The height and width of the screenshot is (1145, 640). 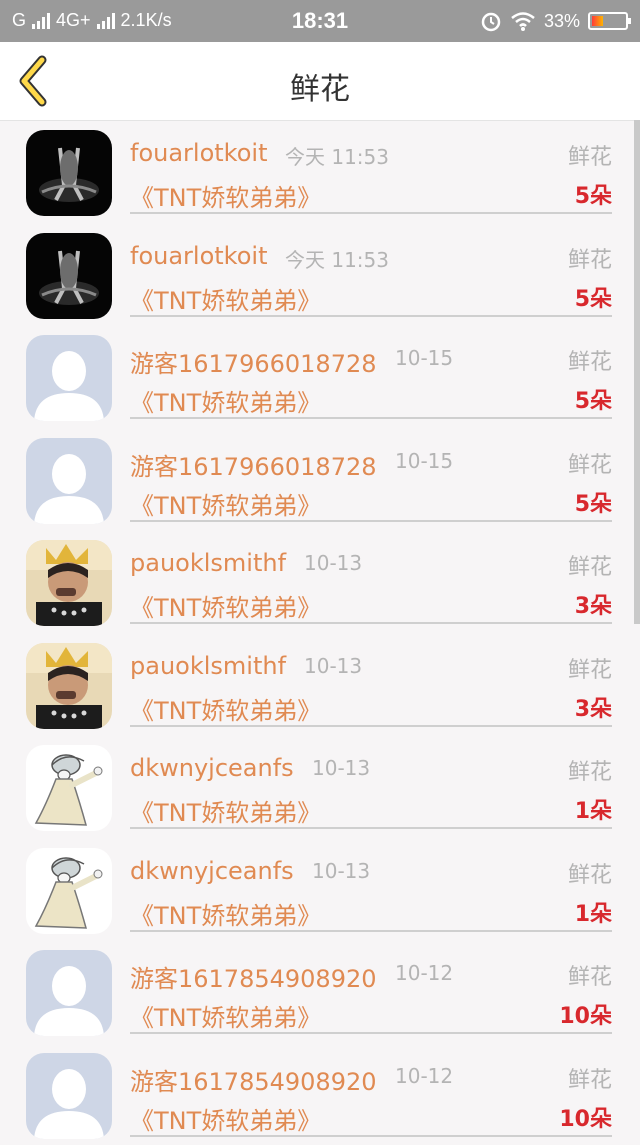 I want to click on scrollbar, so click(x=637, y=372).